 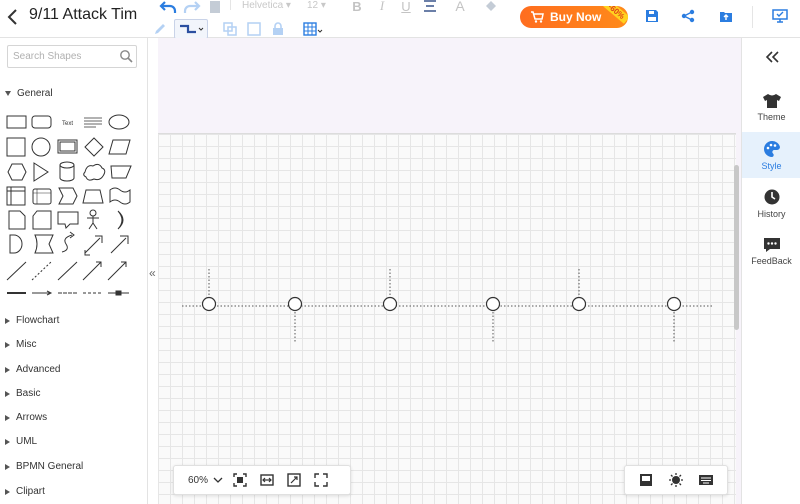 What do you see at coordinates (320, 480) in the screenshot?
I see `fullscreen-icon` at bounding box center [320, 480].